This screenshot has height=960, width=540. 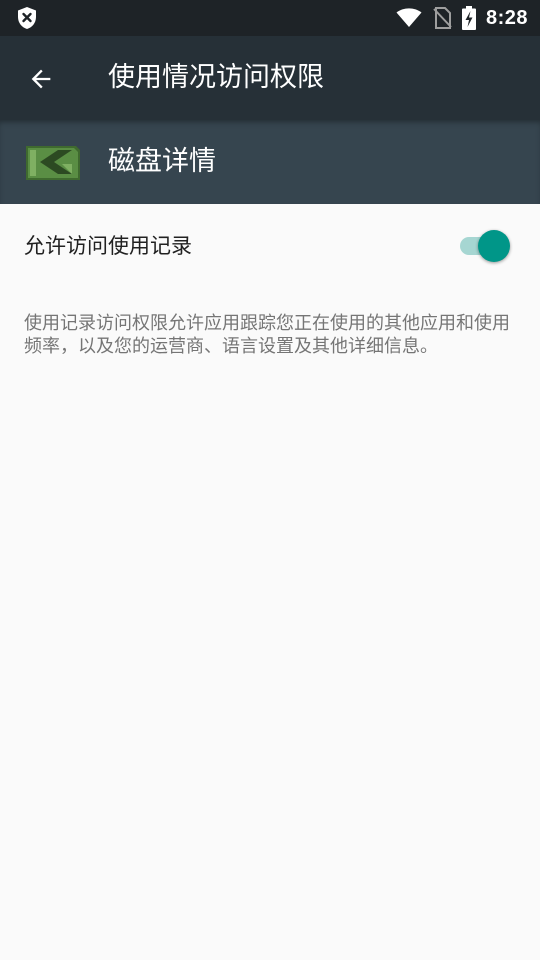 I want to click on app-bar: 使用情况访问权限, so click(x=270, y=78).